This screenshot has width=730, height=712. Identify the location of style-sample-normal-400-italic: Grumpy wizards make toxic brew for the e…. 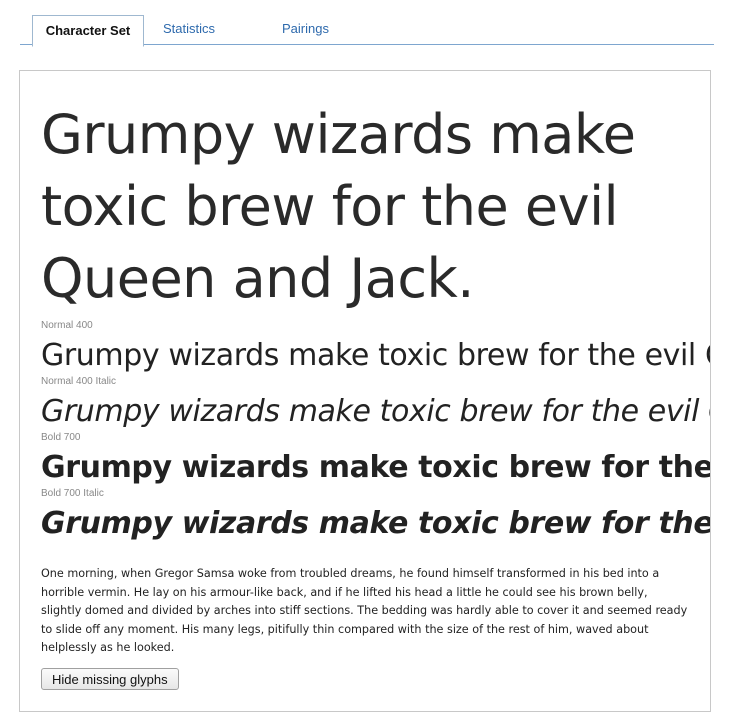
(375, 411).